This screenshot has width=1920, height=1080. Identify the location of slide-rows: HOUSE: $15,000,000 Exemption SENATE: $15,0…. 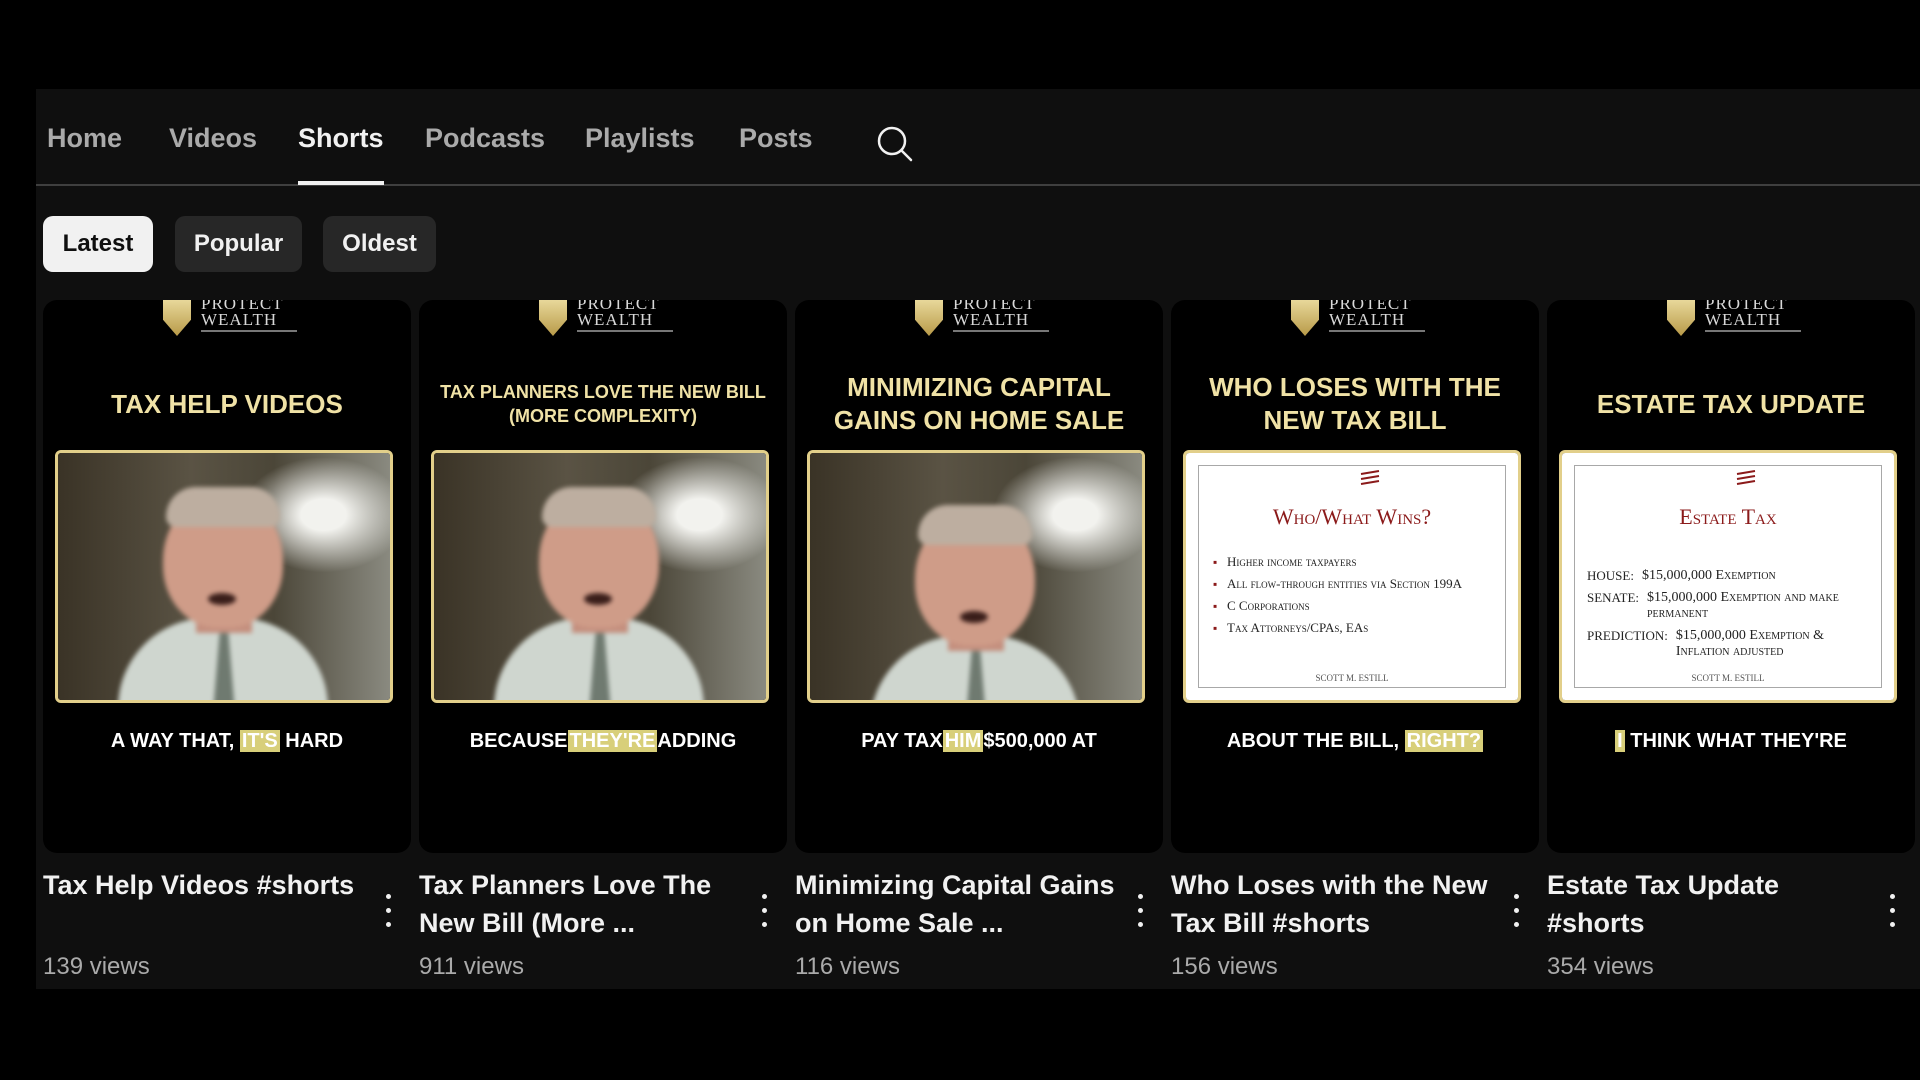
(1730, 617).